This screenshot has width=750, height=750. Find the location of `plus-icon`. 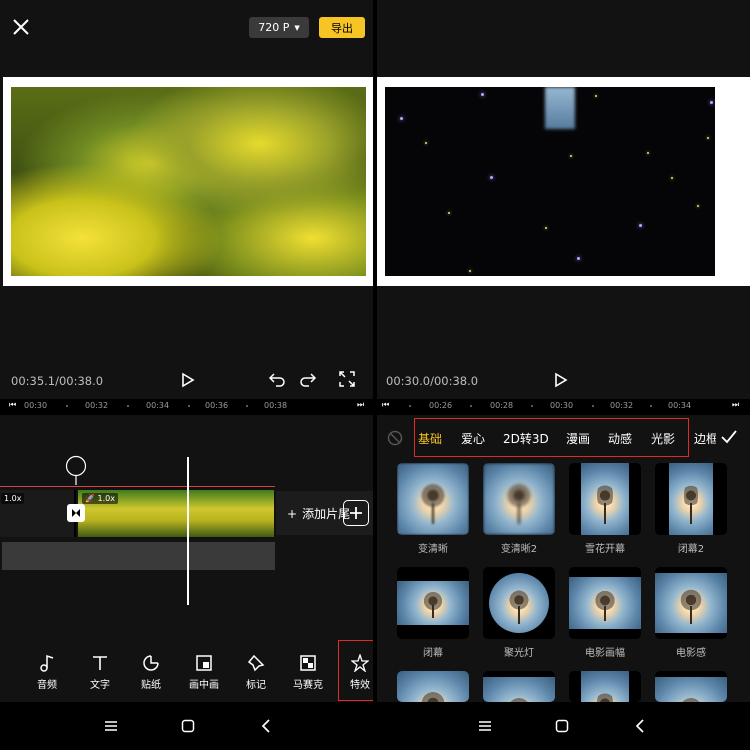

plus-icon is located at coordinates (356, 513).